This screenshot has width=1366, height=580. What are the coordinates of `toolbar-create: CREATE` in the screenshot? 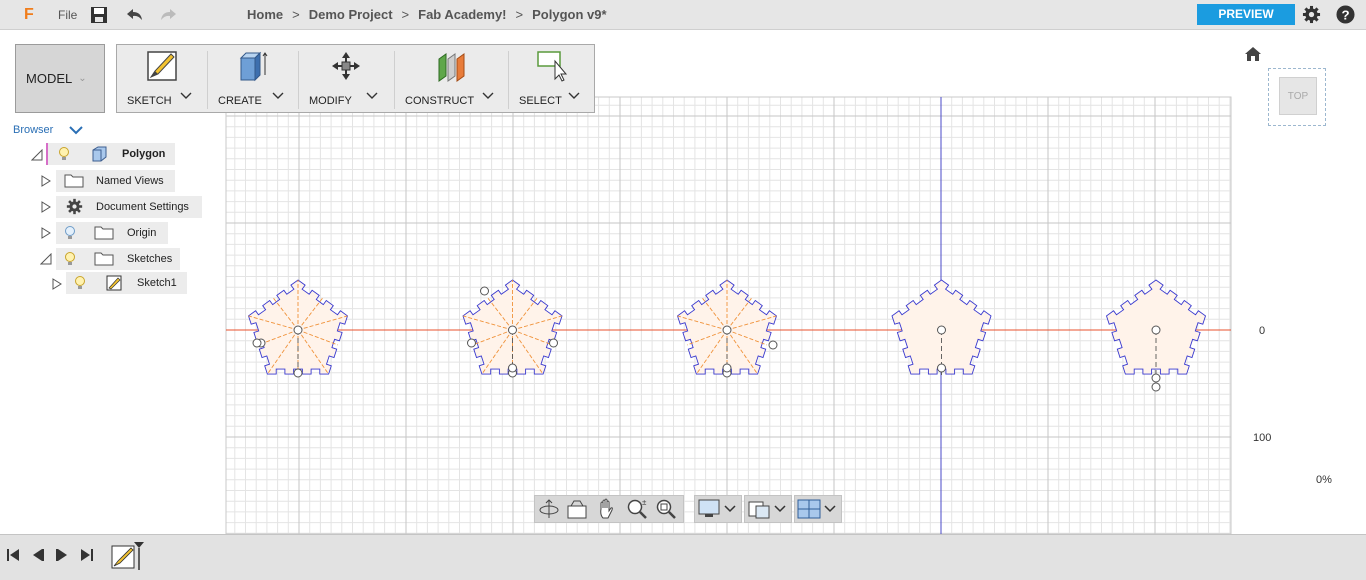 It's located at (253, 79).